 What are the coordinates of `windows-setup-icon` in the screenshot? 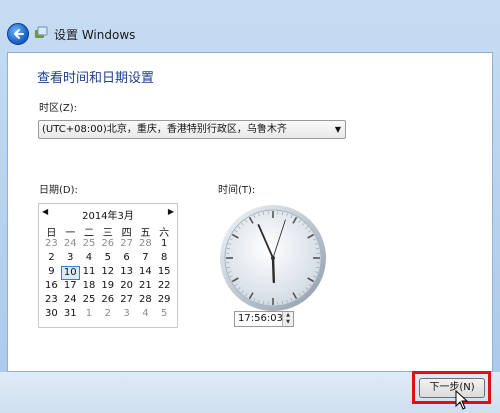 It's located at (41, 32).